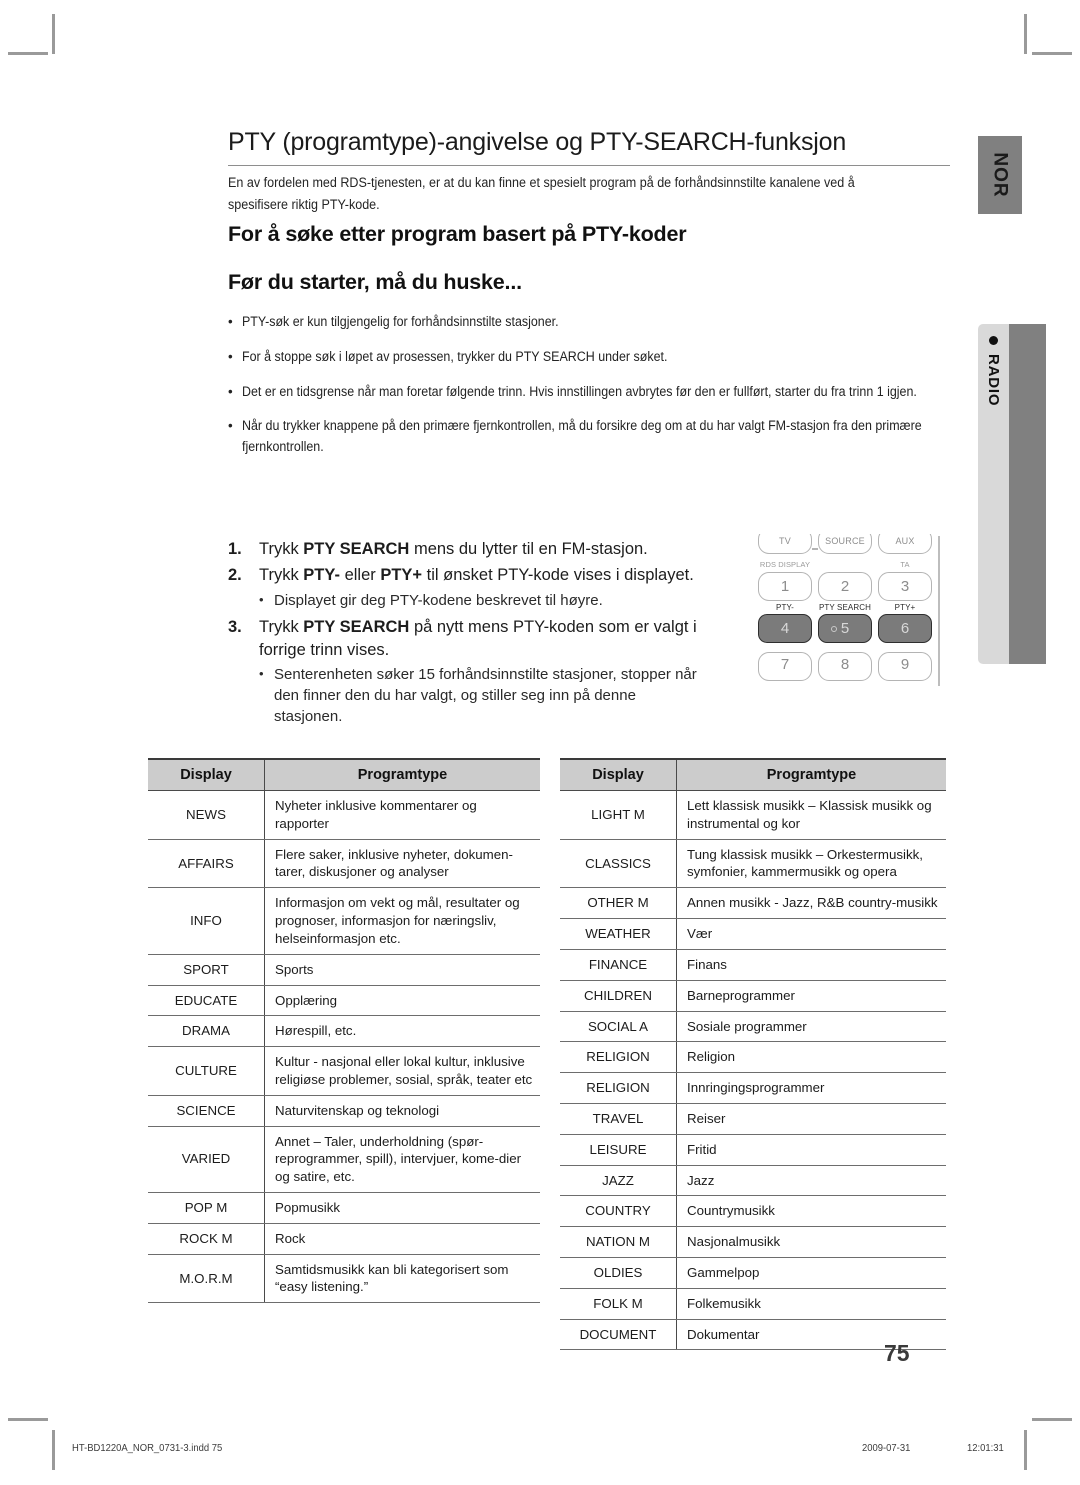 This screenshot has width=1080, height=1485. What do you see at coordinates (811, 1273) in the screenshot?
I see `cell-programtype: Gammelpop` at bounding box center [811, 1273].